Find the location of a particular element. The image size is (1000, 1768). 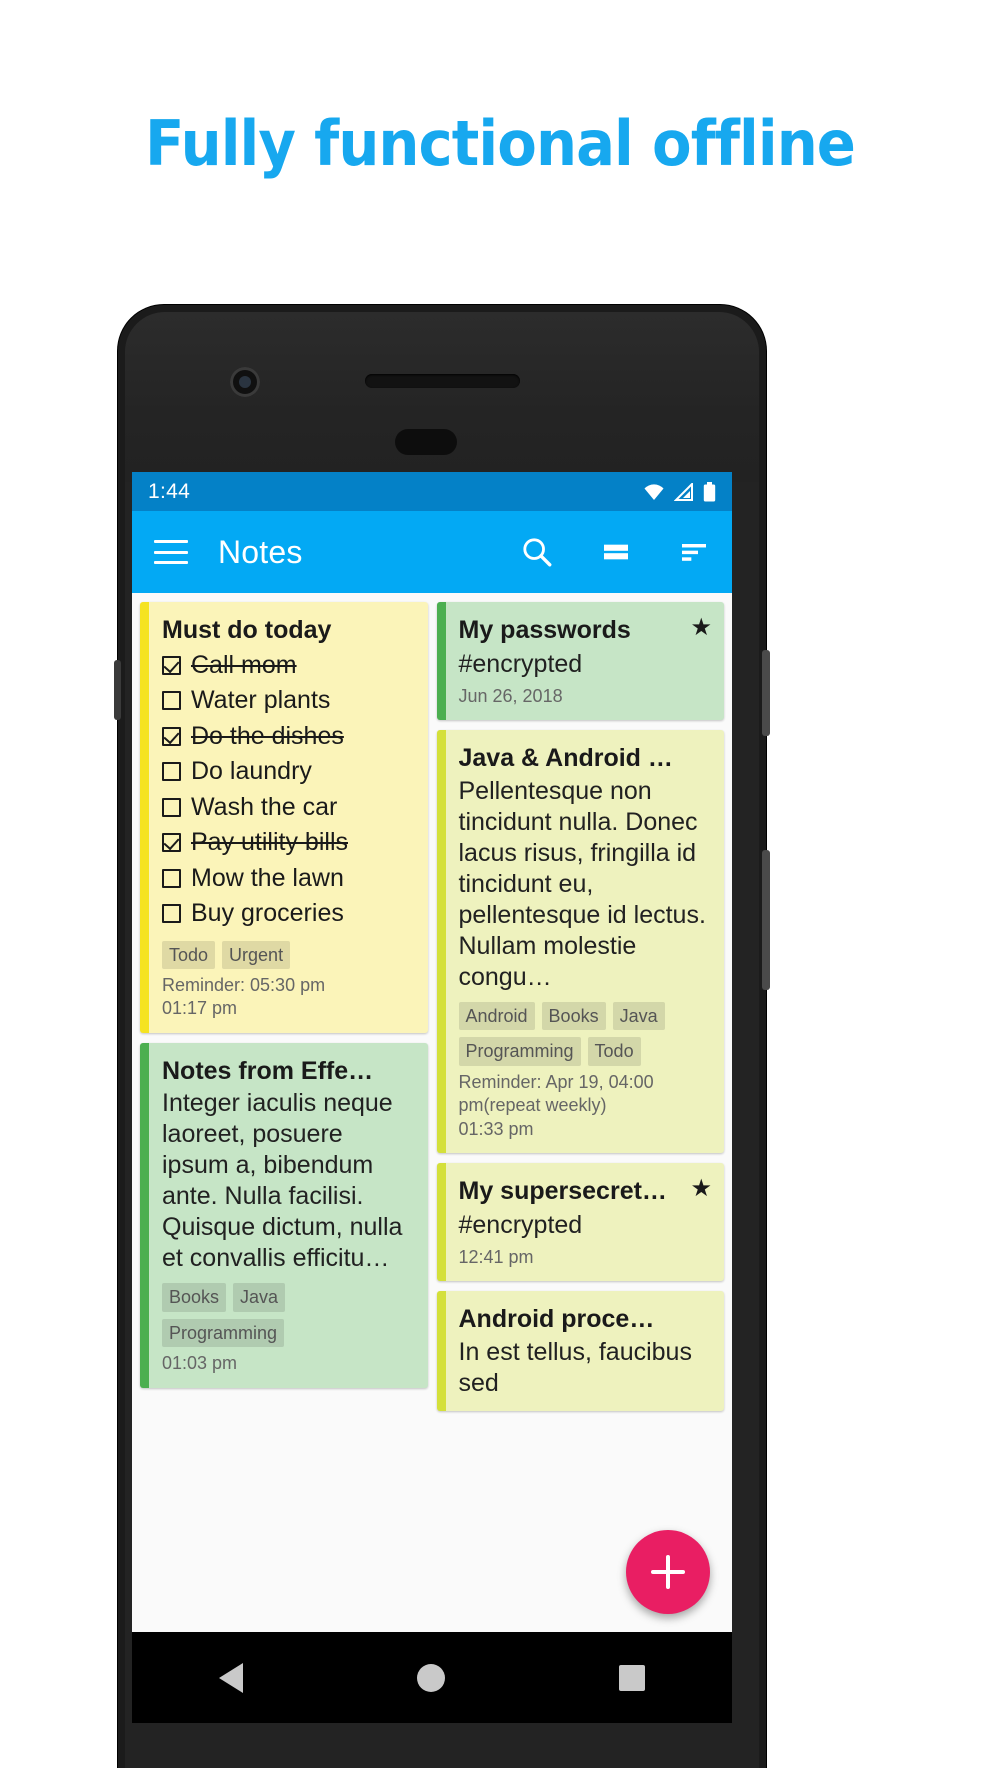

checklist-item: Water plants is located at coordinates (288, 701).